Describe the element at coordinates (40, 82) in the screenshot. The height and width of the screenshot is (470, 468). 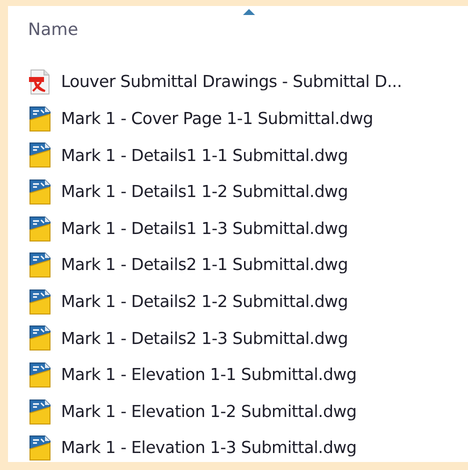
I see `pdf-file-icon` at that location.